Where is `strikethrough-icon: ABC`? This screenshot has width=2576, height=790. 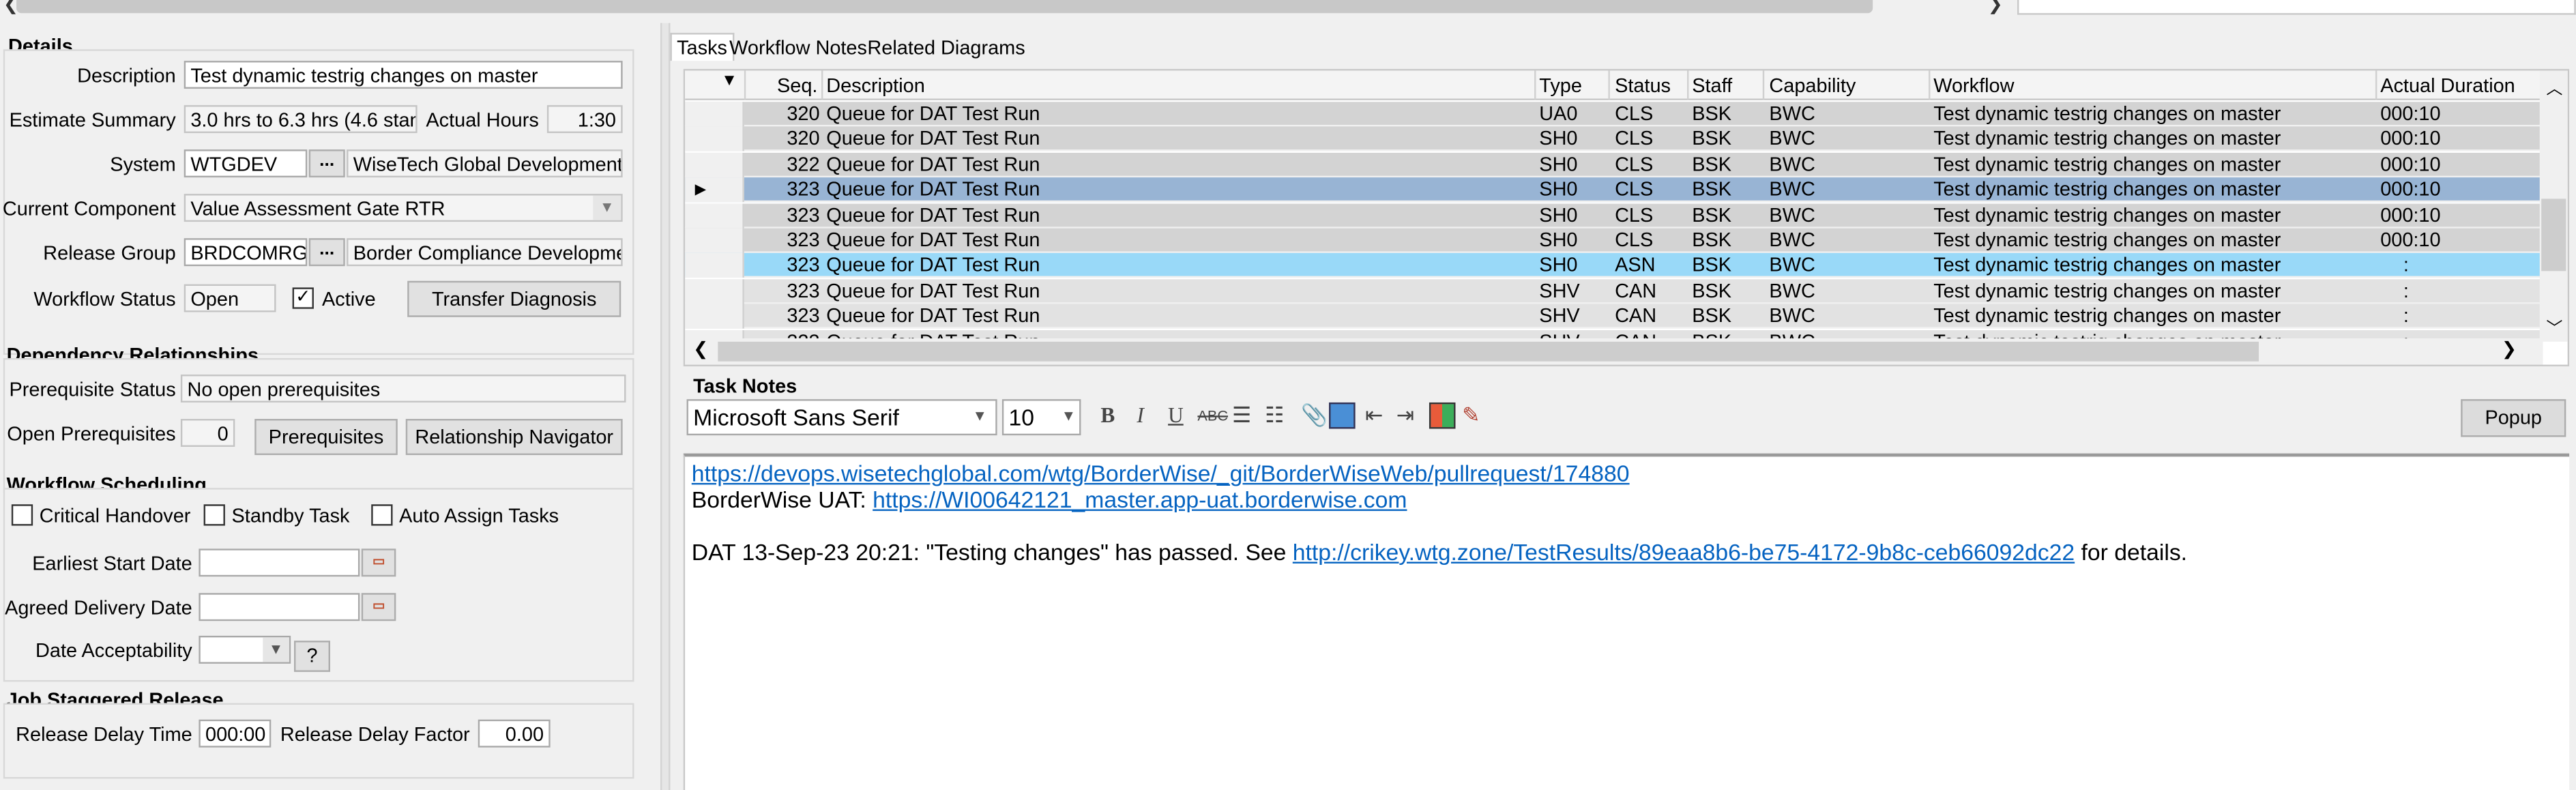
strikethrough-icon: ABC is located at coordinates (1212, 415).